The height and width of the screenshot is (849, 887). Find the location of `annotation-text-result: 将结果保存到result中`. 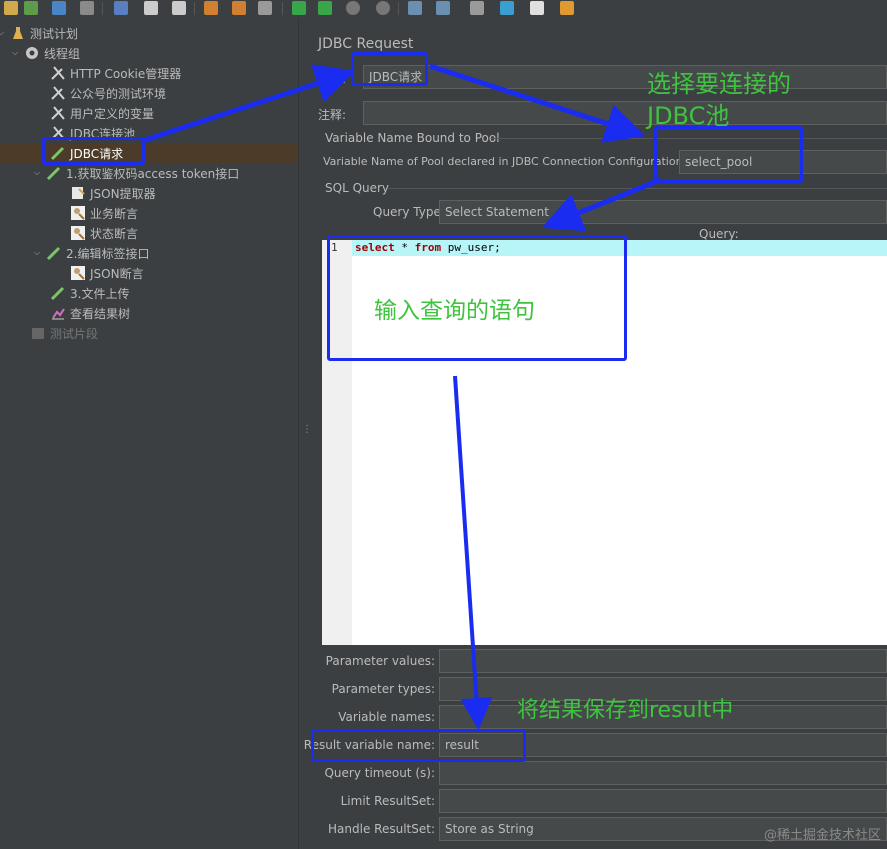

annotation-text-result: 将结果保存到result中 is located at coordinates (625, 710).